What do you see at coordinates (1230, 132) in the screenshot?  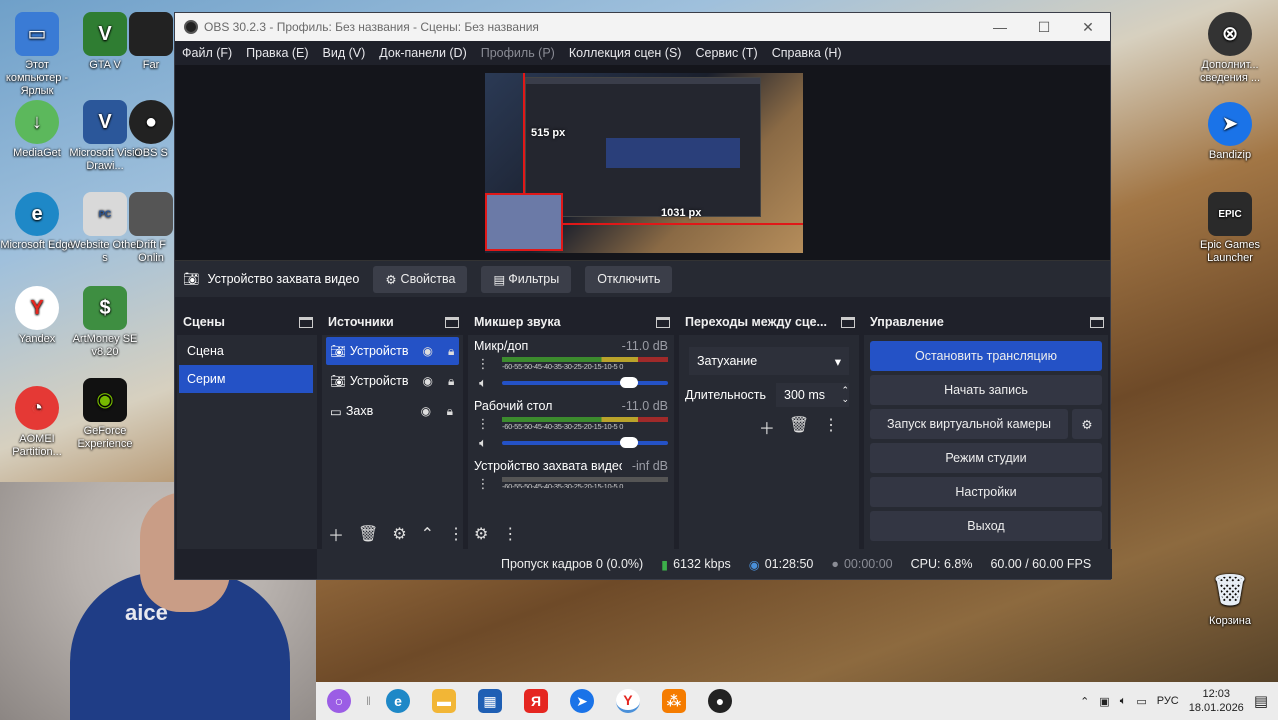 I see `desktop-icon-bandizip: ➤ Bandizip` at bounding box center [1230, 132].